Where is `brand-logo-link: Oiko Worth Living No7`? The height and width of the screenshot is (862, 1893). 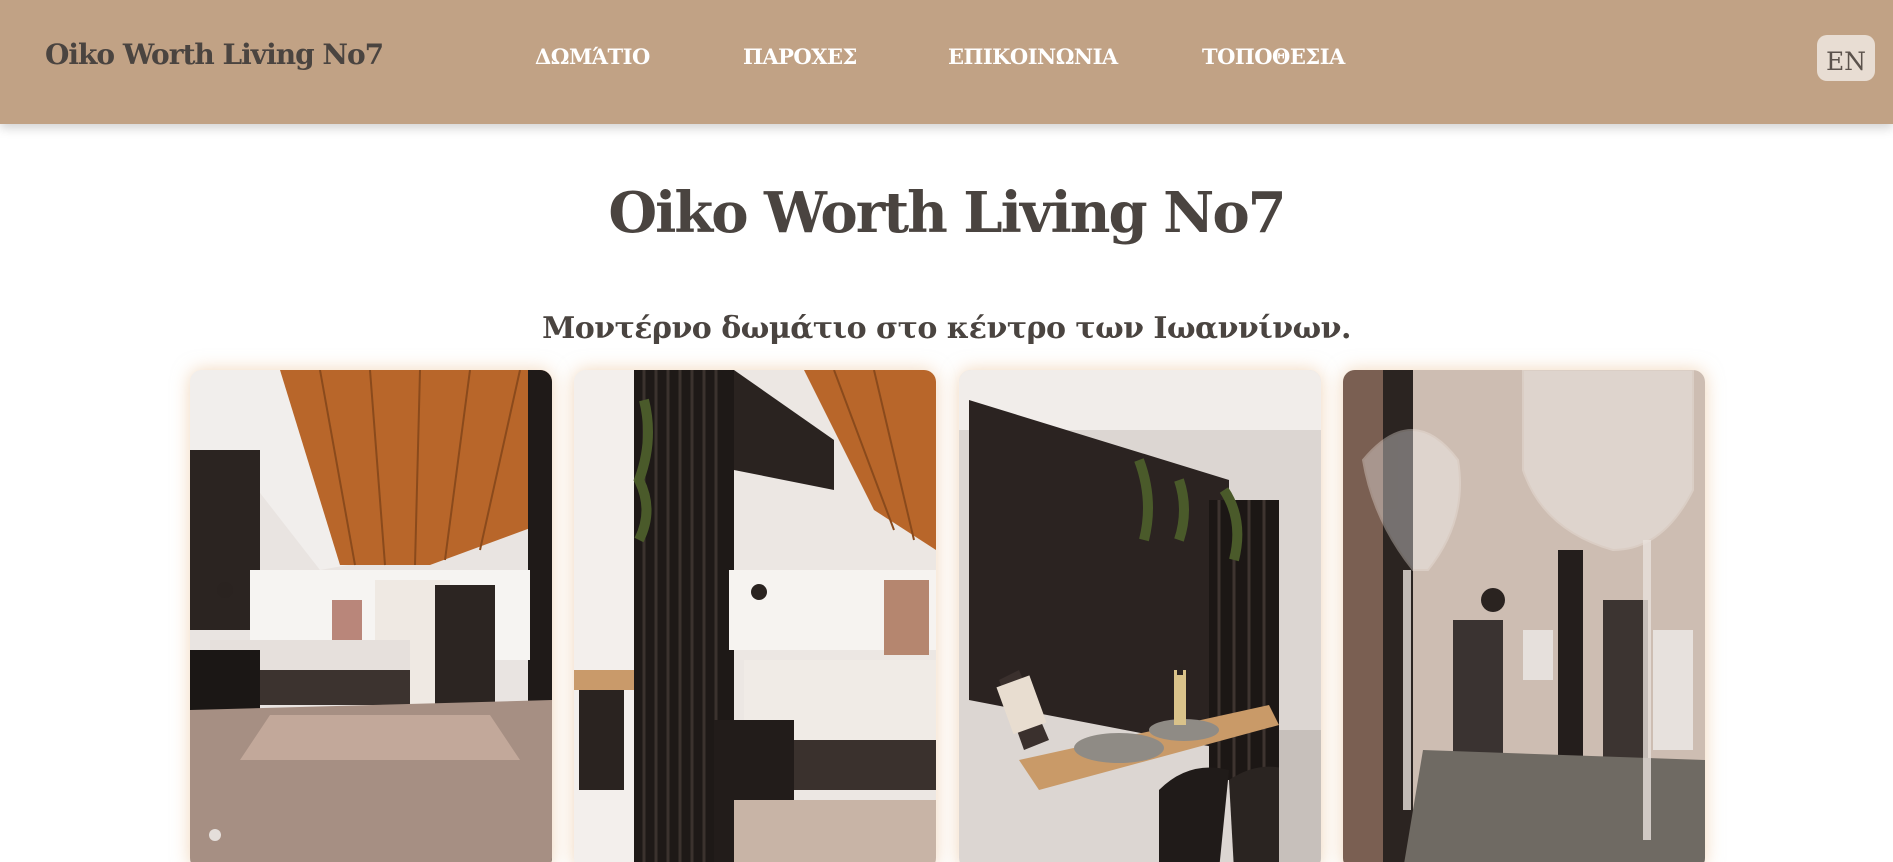
brand-logo-link: Oiko Worth Living No7 is located at coordinates (214, 54).